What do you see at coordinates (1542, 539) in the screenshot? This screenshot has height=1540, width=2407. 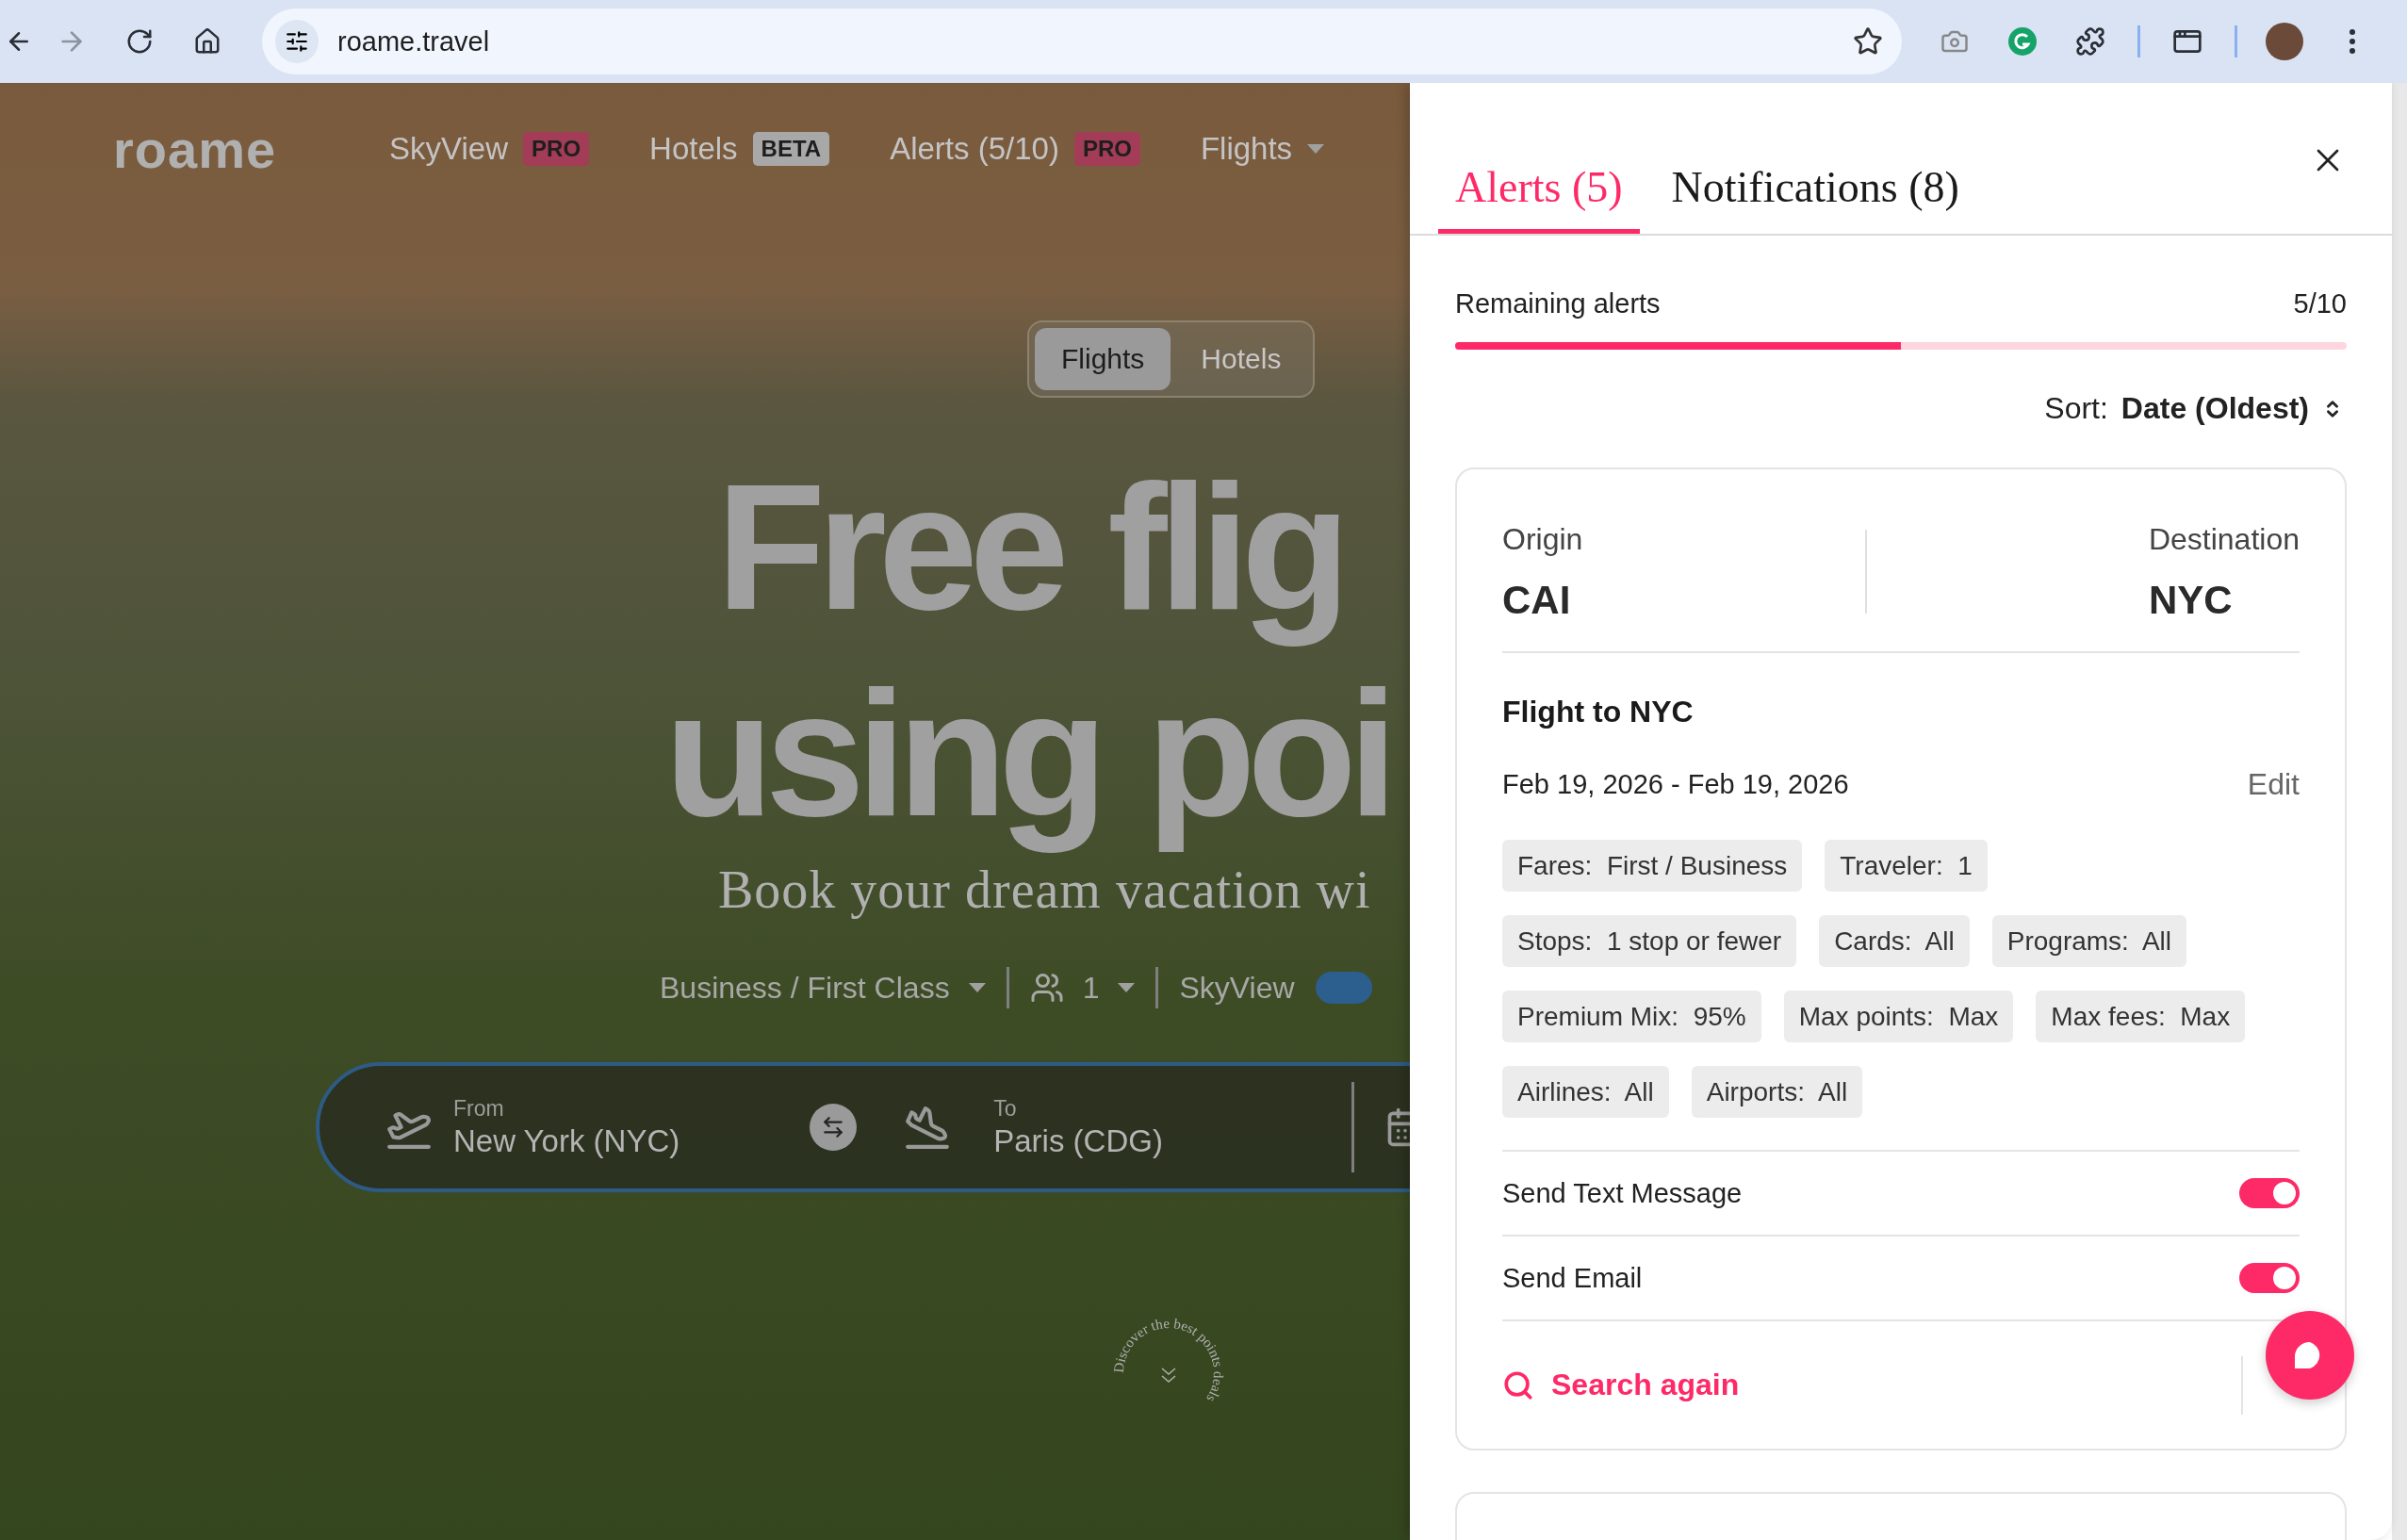 I see `origin-label: Origin` at bounding box center [1542, 539].